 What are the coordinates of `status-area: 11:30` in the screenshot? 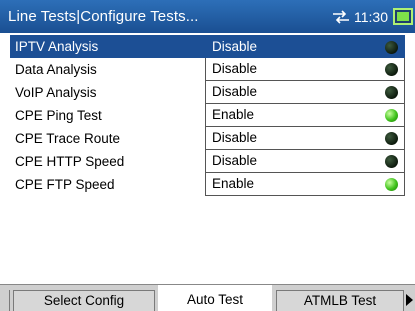 It's located at (373, 16).